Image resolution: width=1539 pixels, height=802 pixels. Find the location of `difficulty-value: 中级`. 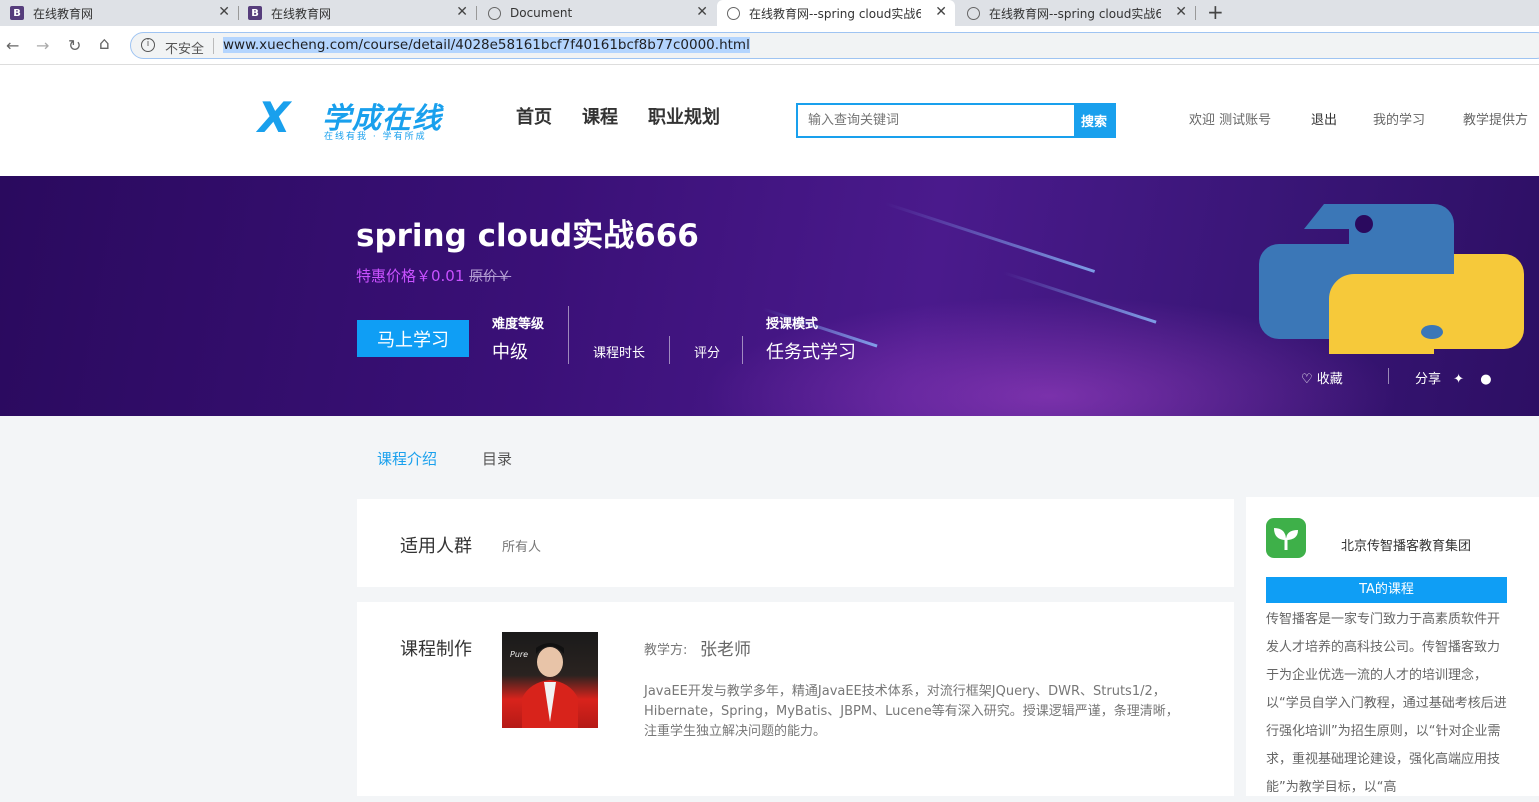

difficulty-value: 中级 is located at coordinates (510, 352).